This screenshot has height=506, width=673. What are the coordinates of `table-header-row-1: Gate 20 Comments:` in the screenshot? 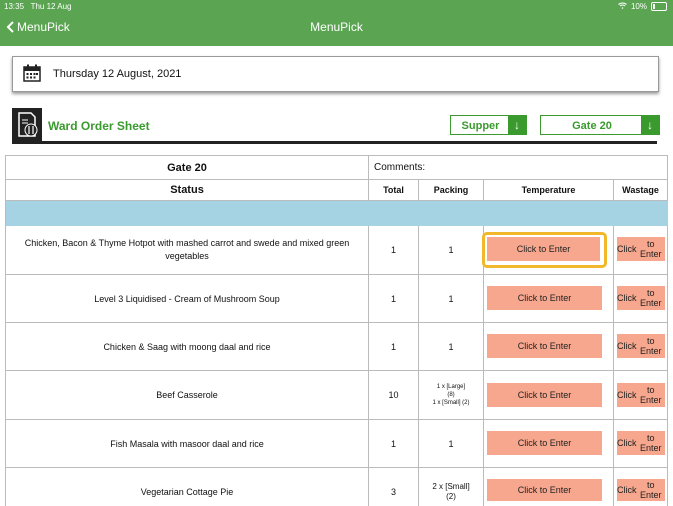 It's located at (336, 168).